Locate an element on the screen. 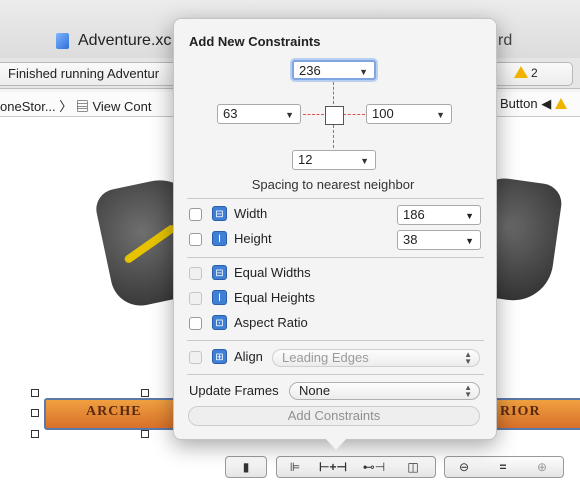  height-constraint-icon: Ⅰ is located at coordinates (219, 238).